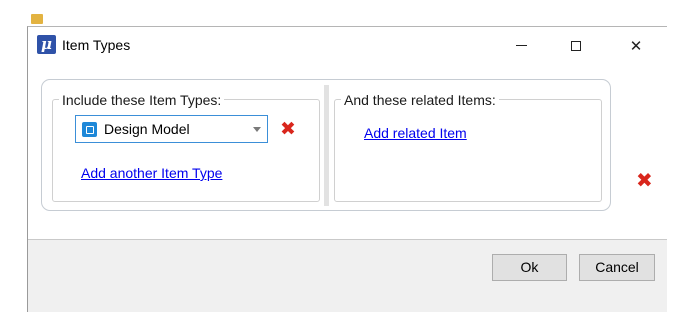 Image resolution: width=691 pixels, height=312 pixels. What do you see at coordinates (142, 100) in the screenshot?
I see `include-group-label: Include these Item Types:` at bounding box center [142, 100].